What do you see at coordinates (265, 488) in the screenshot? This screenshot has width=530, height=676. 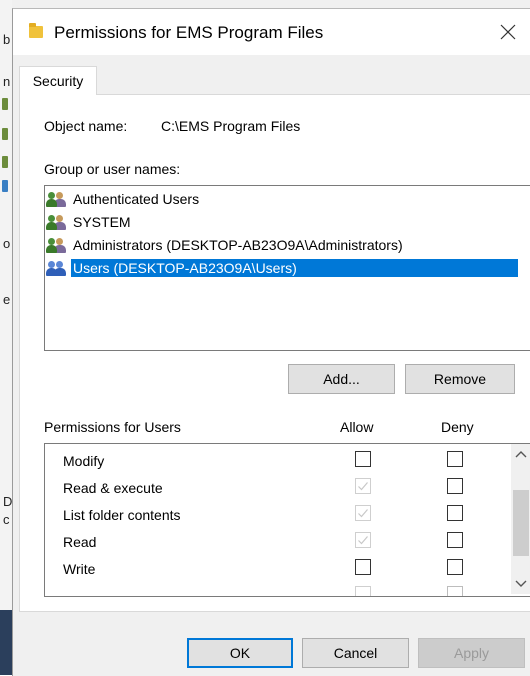 I see `permission-row: Read & execute` at bounding box center [265, 488].